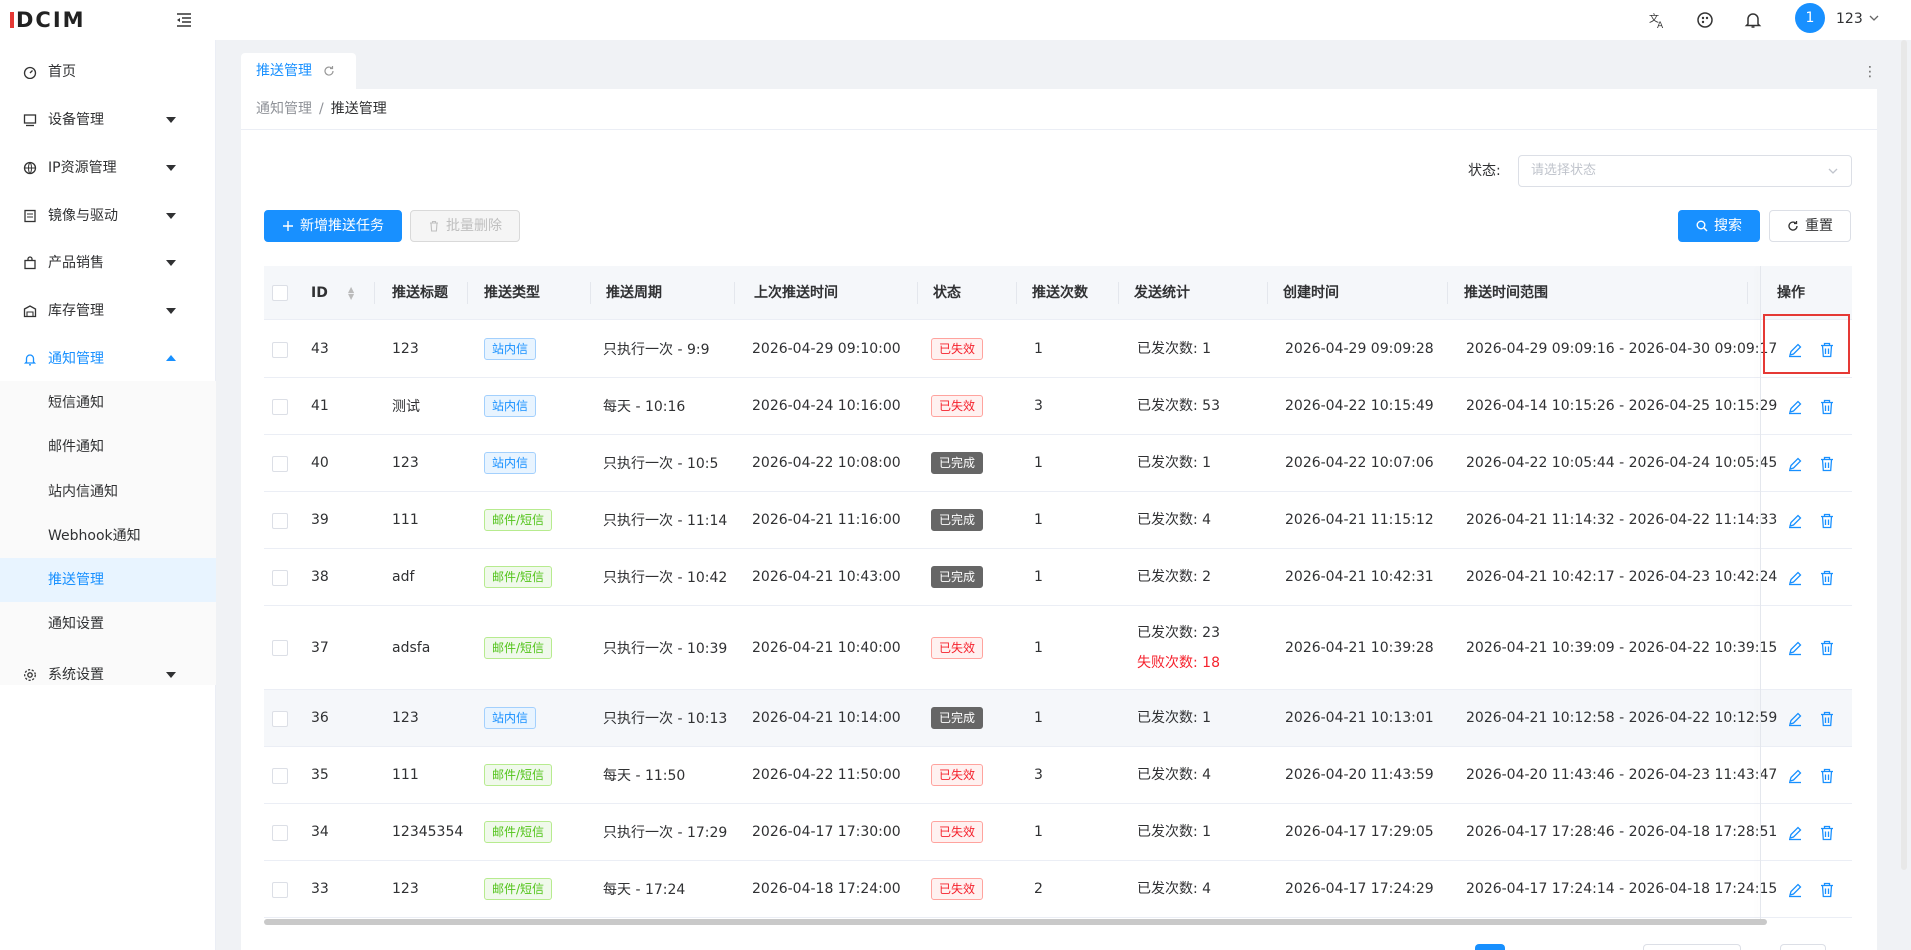 This screenshot has width=1911, height=950. I want to click on select-all-checkbox, so click(280, 293).